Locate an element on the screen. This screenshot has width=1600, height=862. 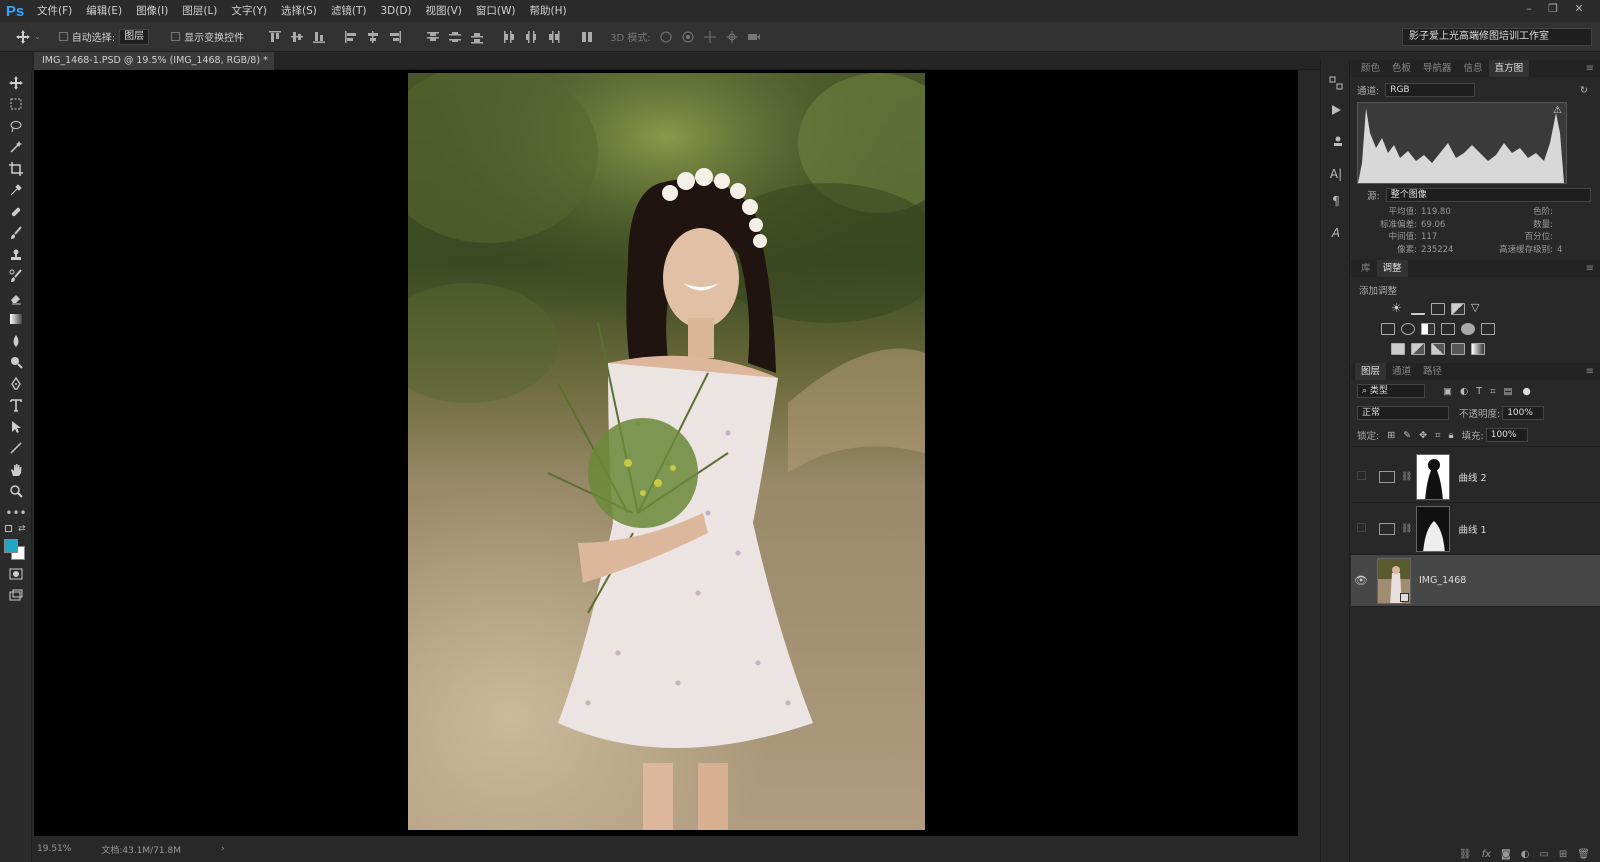
tab-channels: 通道 is located at coordinates (1401, 371).